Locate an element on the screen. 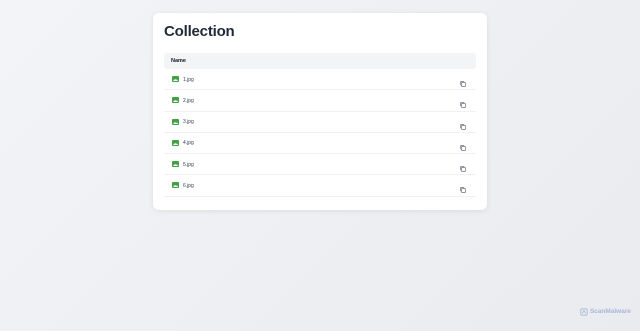 The width and height of the screenshot is (640, 331). table-row: 6​.jpg is located at coordinates (320, 186).